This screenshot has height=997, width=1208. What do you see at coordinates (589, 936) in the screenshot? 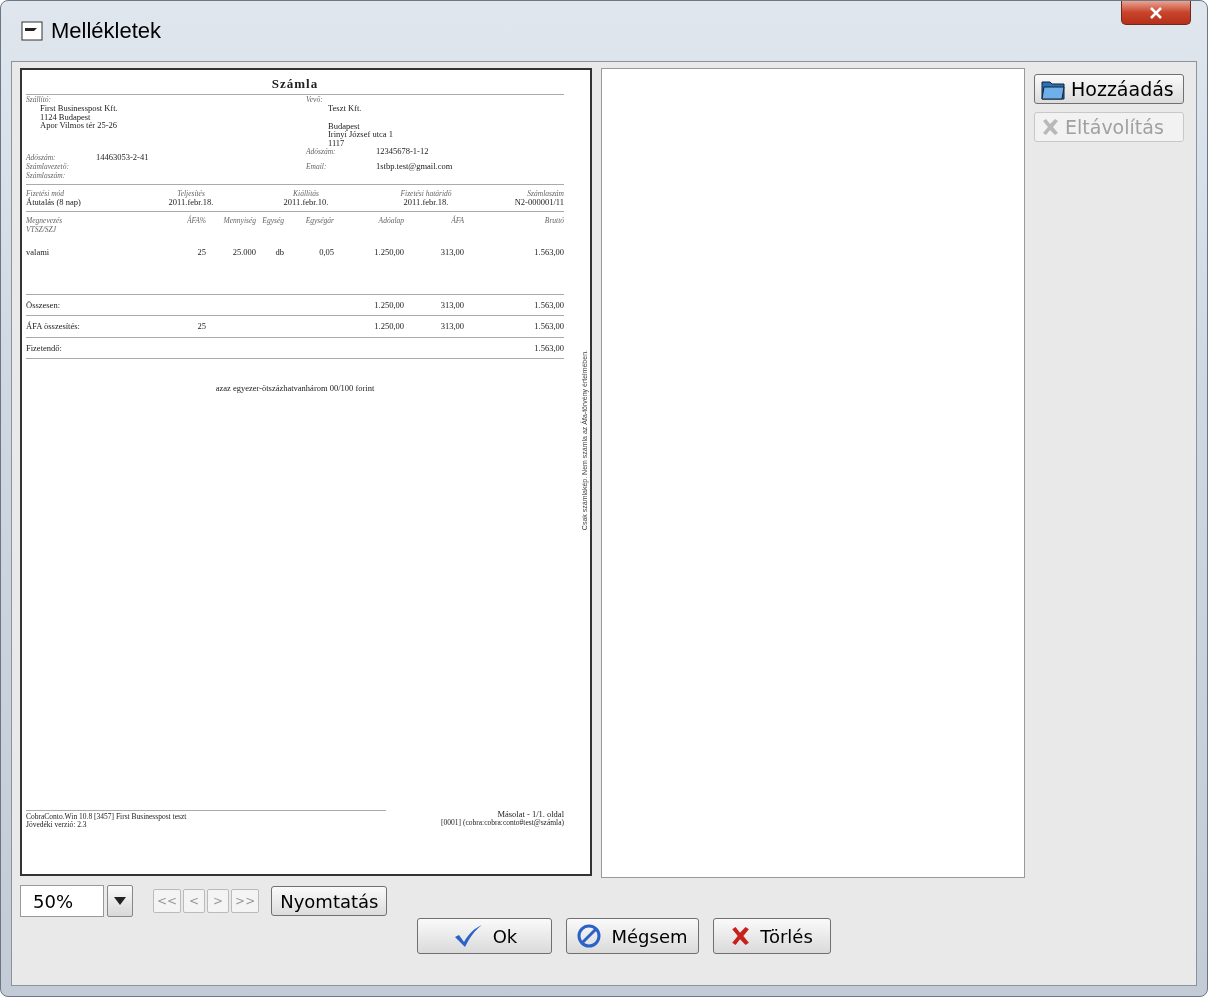
I see `prohibited-icon` at bounding box center [589, 936].